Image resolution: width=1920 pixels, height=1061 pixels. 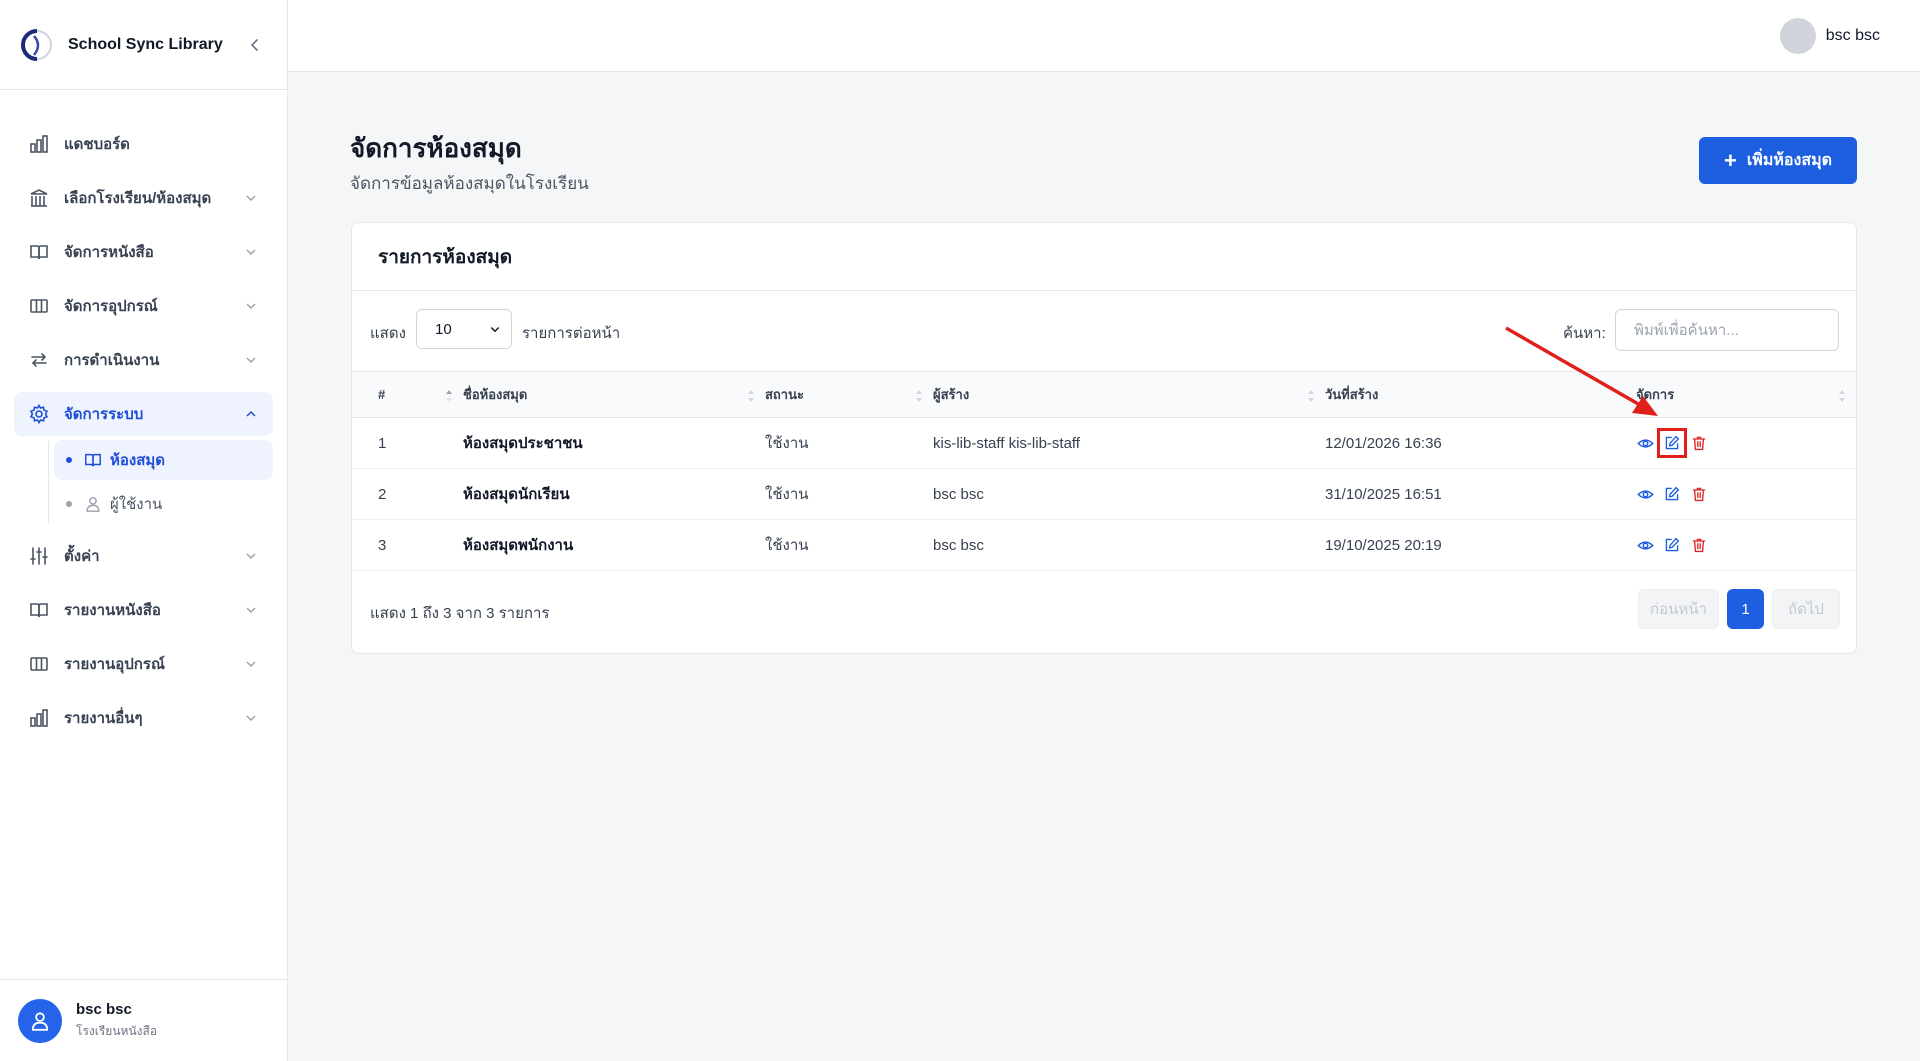 I want to click on cell-creator: kis-lib-staff kis-lib-staff, so click(x=1006, y=443).